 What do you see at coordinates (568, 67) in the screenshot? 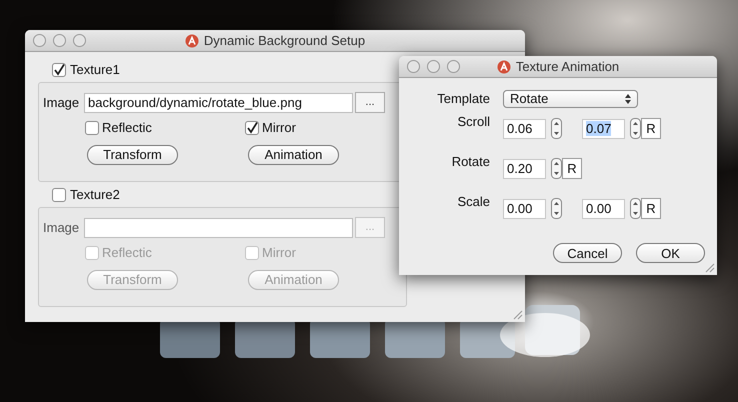
I see `window-title: Texture Animation` at bounding box center [568, 67].